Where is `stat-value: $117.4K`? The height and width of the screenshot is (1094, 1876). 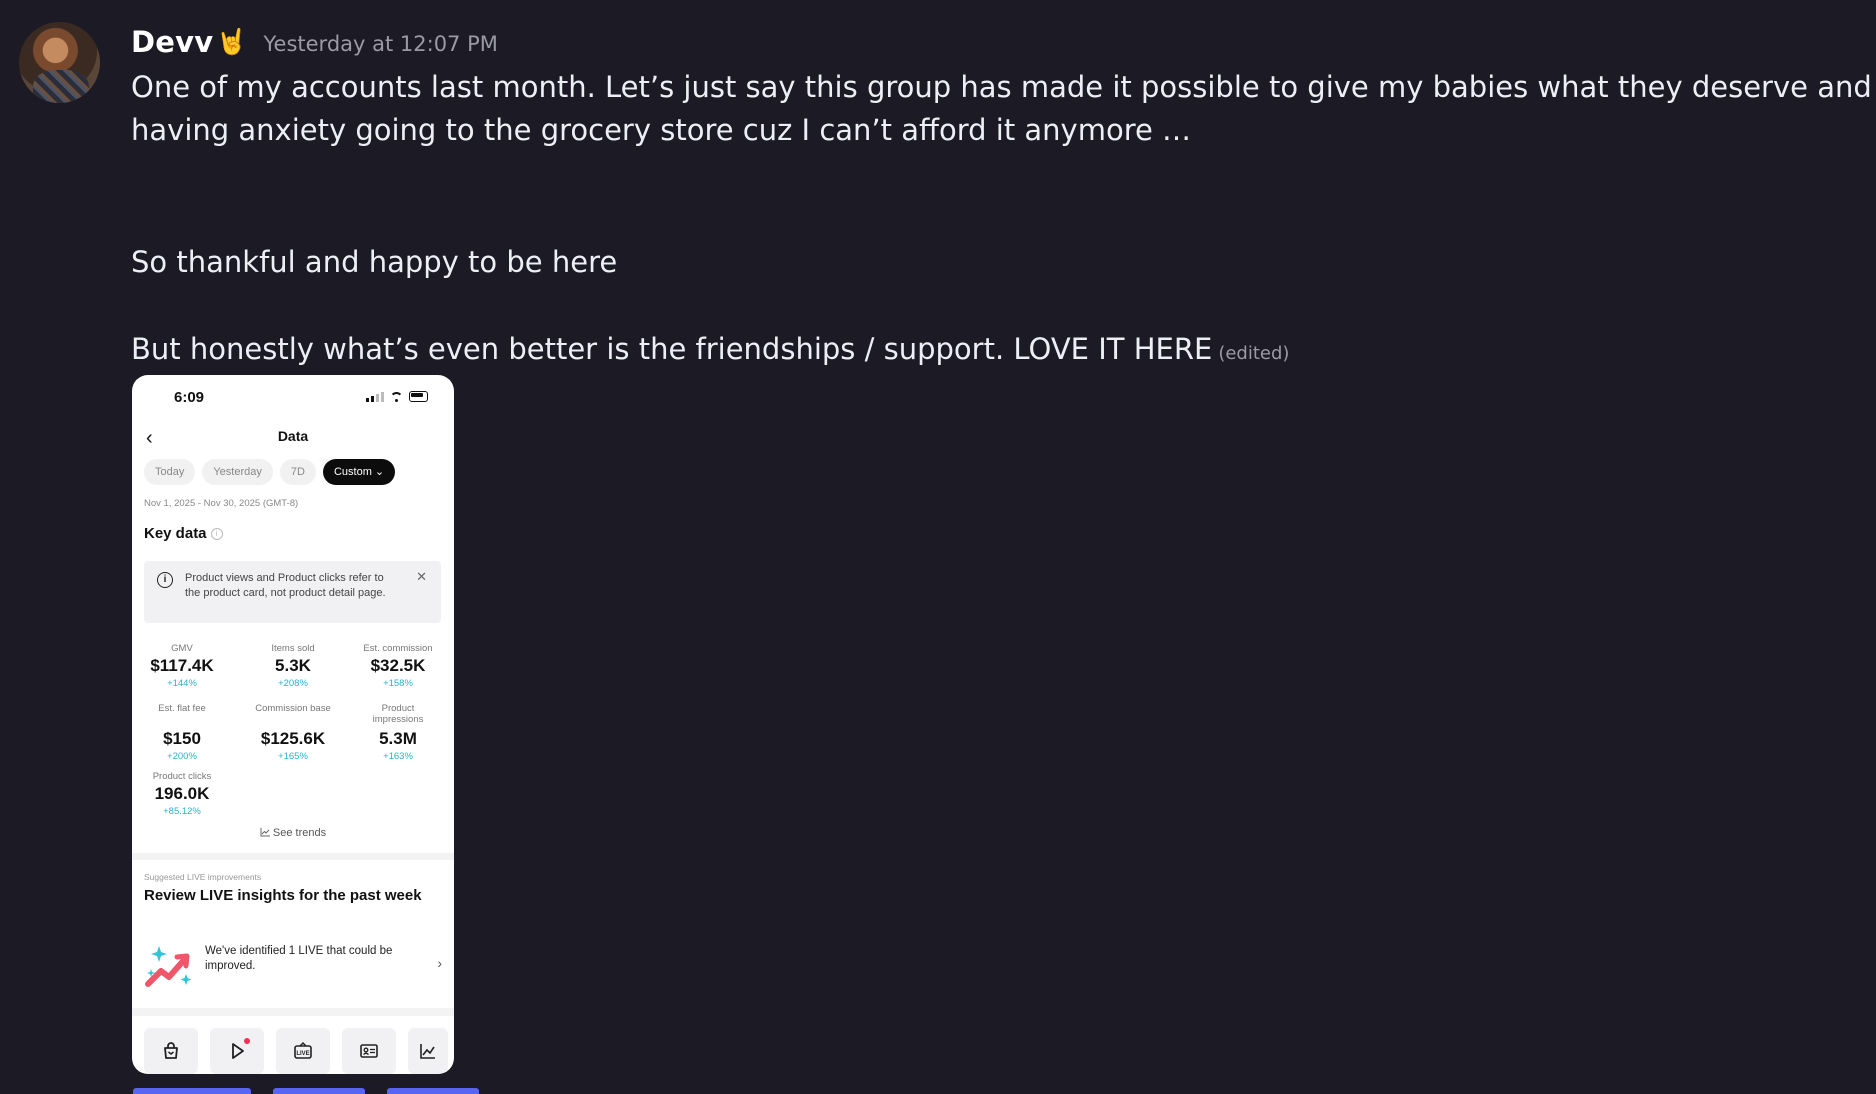
stat-value: $117.4K is located at coordinates (182, 665).